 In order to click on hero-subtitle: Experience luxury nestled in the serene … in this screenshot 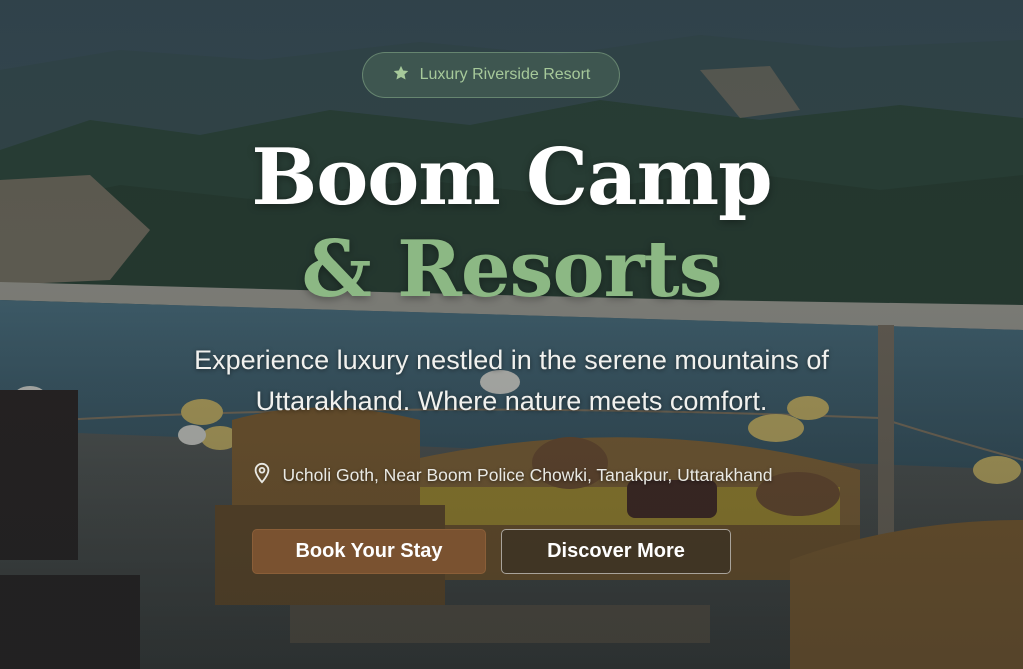, I will do `click(511, 380)`.